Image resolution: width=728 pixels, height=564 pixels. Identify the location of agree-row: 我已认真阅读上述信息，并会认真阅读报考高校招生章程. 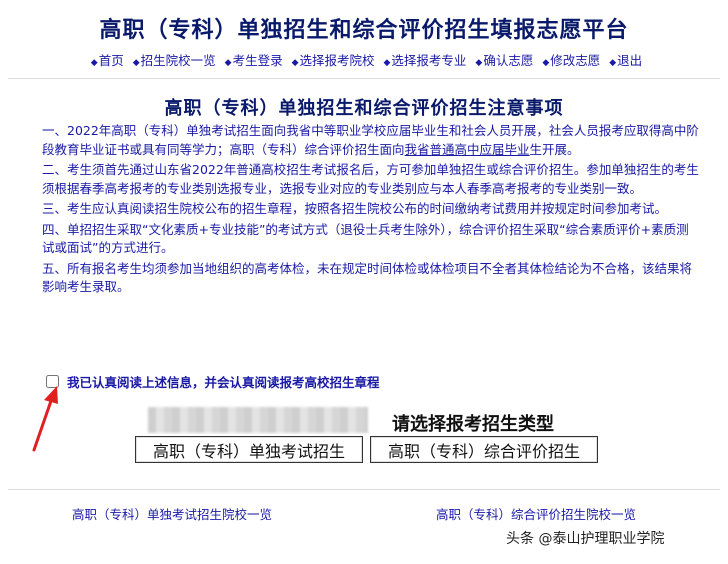
(213, 381).